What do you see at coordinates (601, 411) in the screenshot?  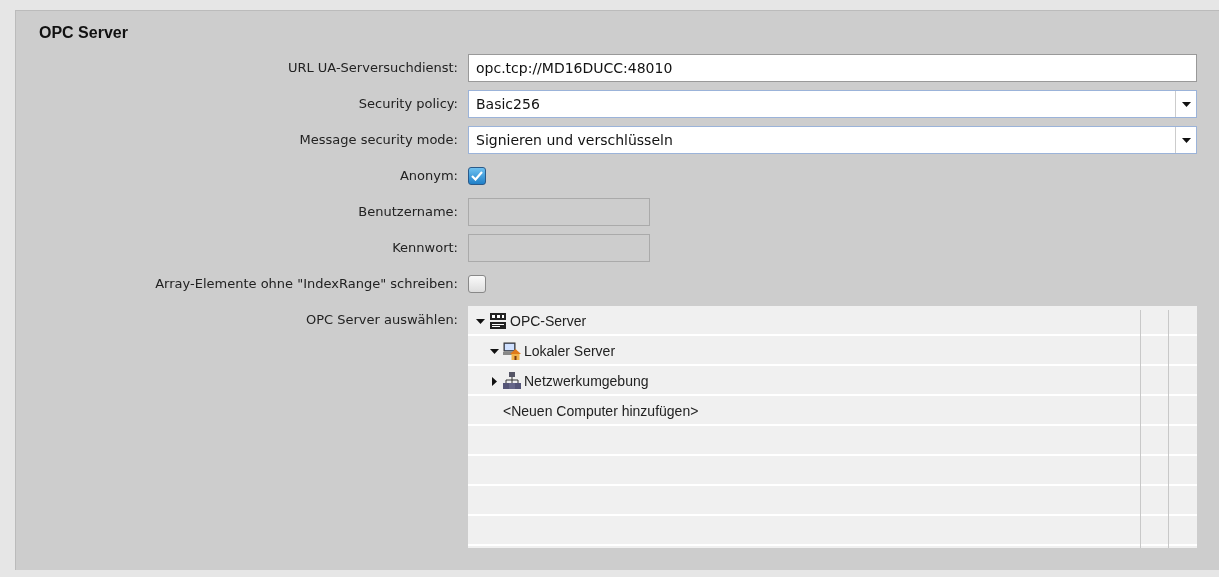 I see `tree-item: <Neuen Computer hinzufügen>` at bounding box center [601, 411].